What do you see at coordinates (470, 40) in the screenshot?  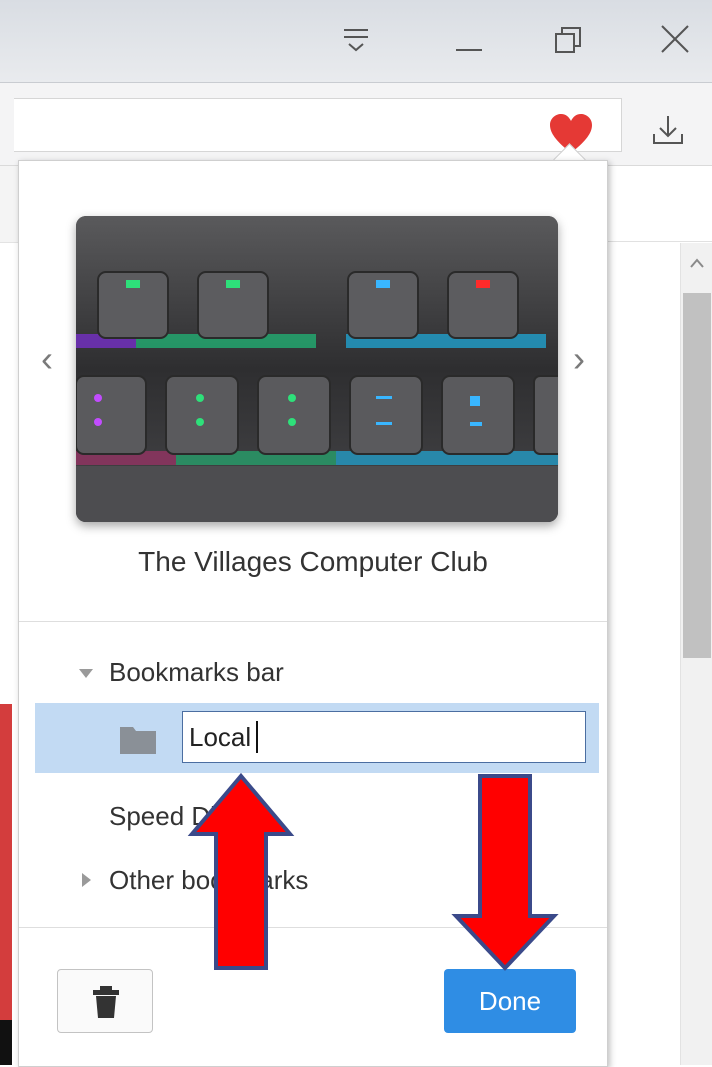 I see `minimize-icon` at bounding box center [470, 40].